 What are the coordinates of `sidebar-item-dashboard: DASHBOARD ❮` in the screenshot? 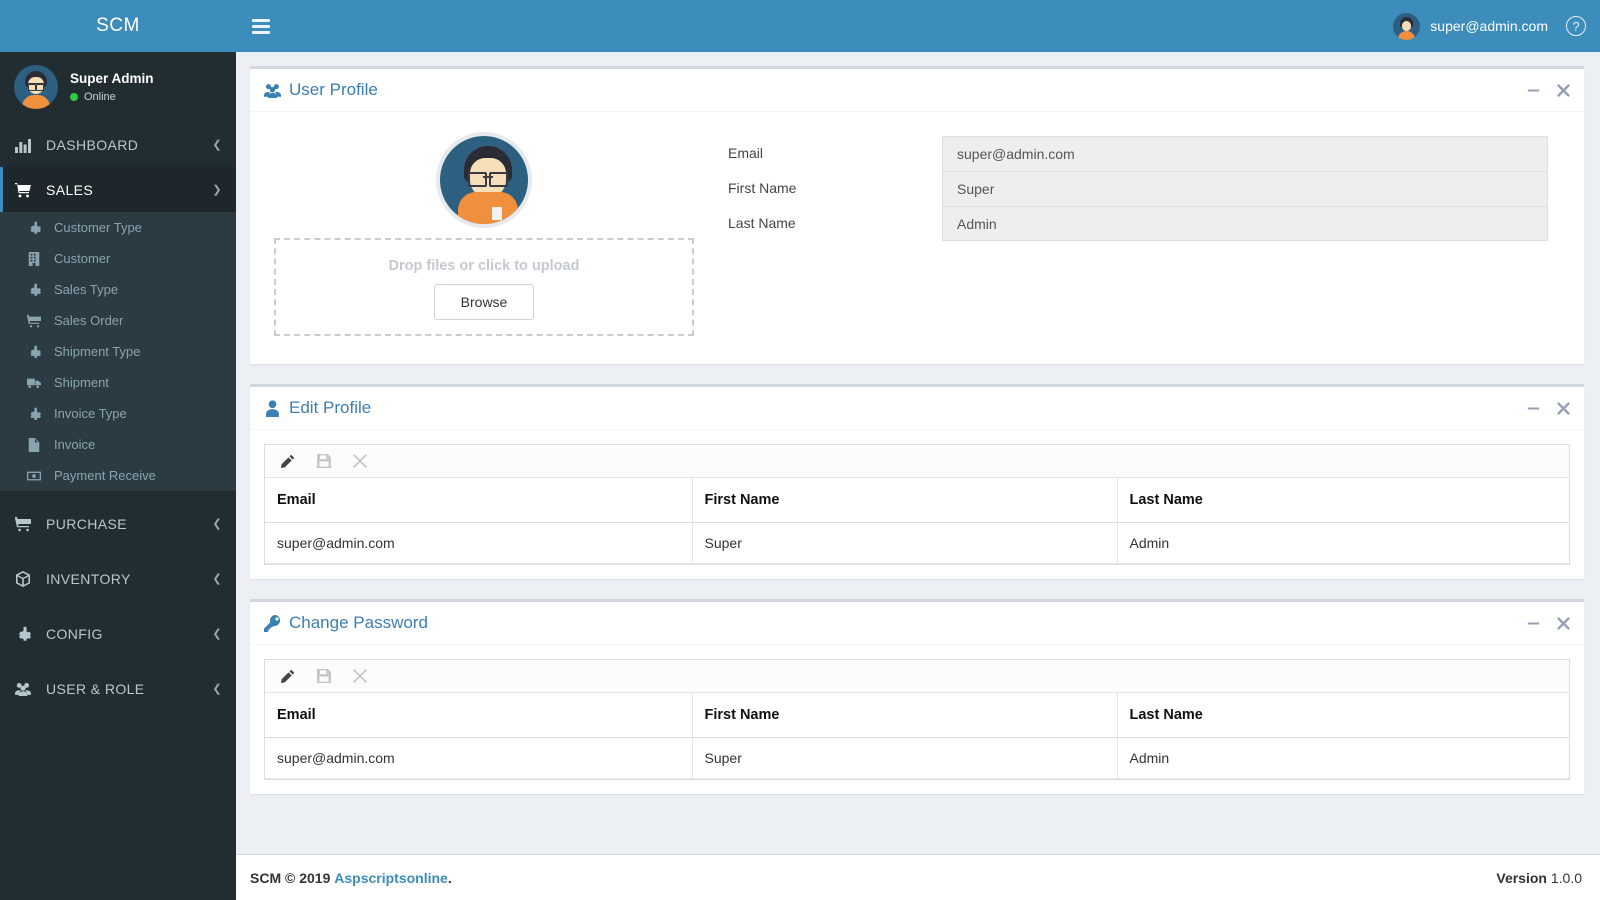 It's located at (118, 144).